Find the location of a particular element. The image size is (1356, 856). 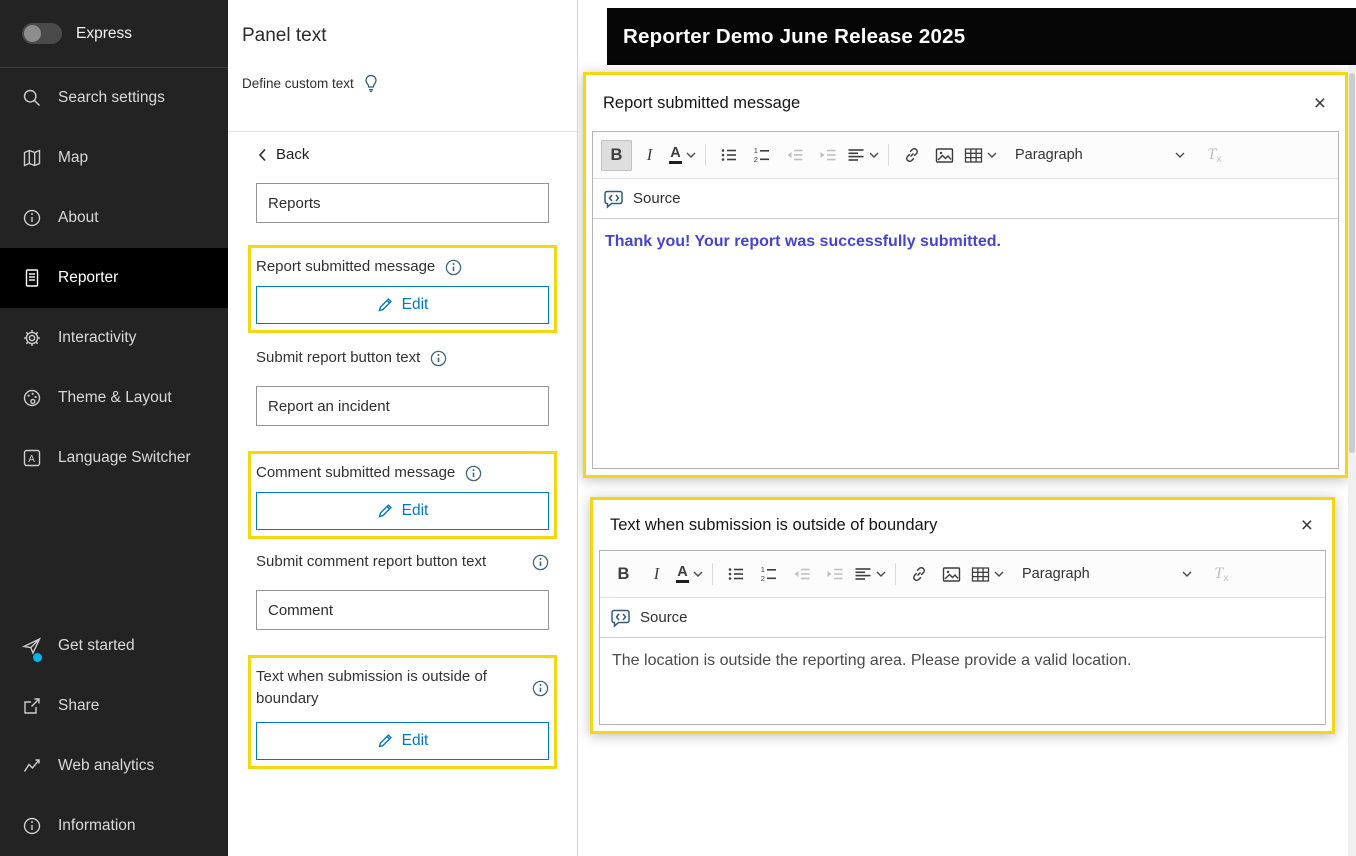

sidebar-item-interactivity: Interactivity is located at coordinates (114, 338).